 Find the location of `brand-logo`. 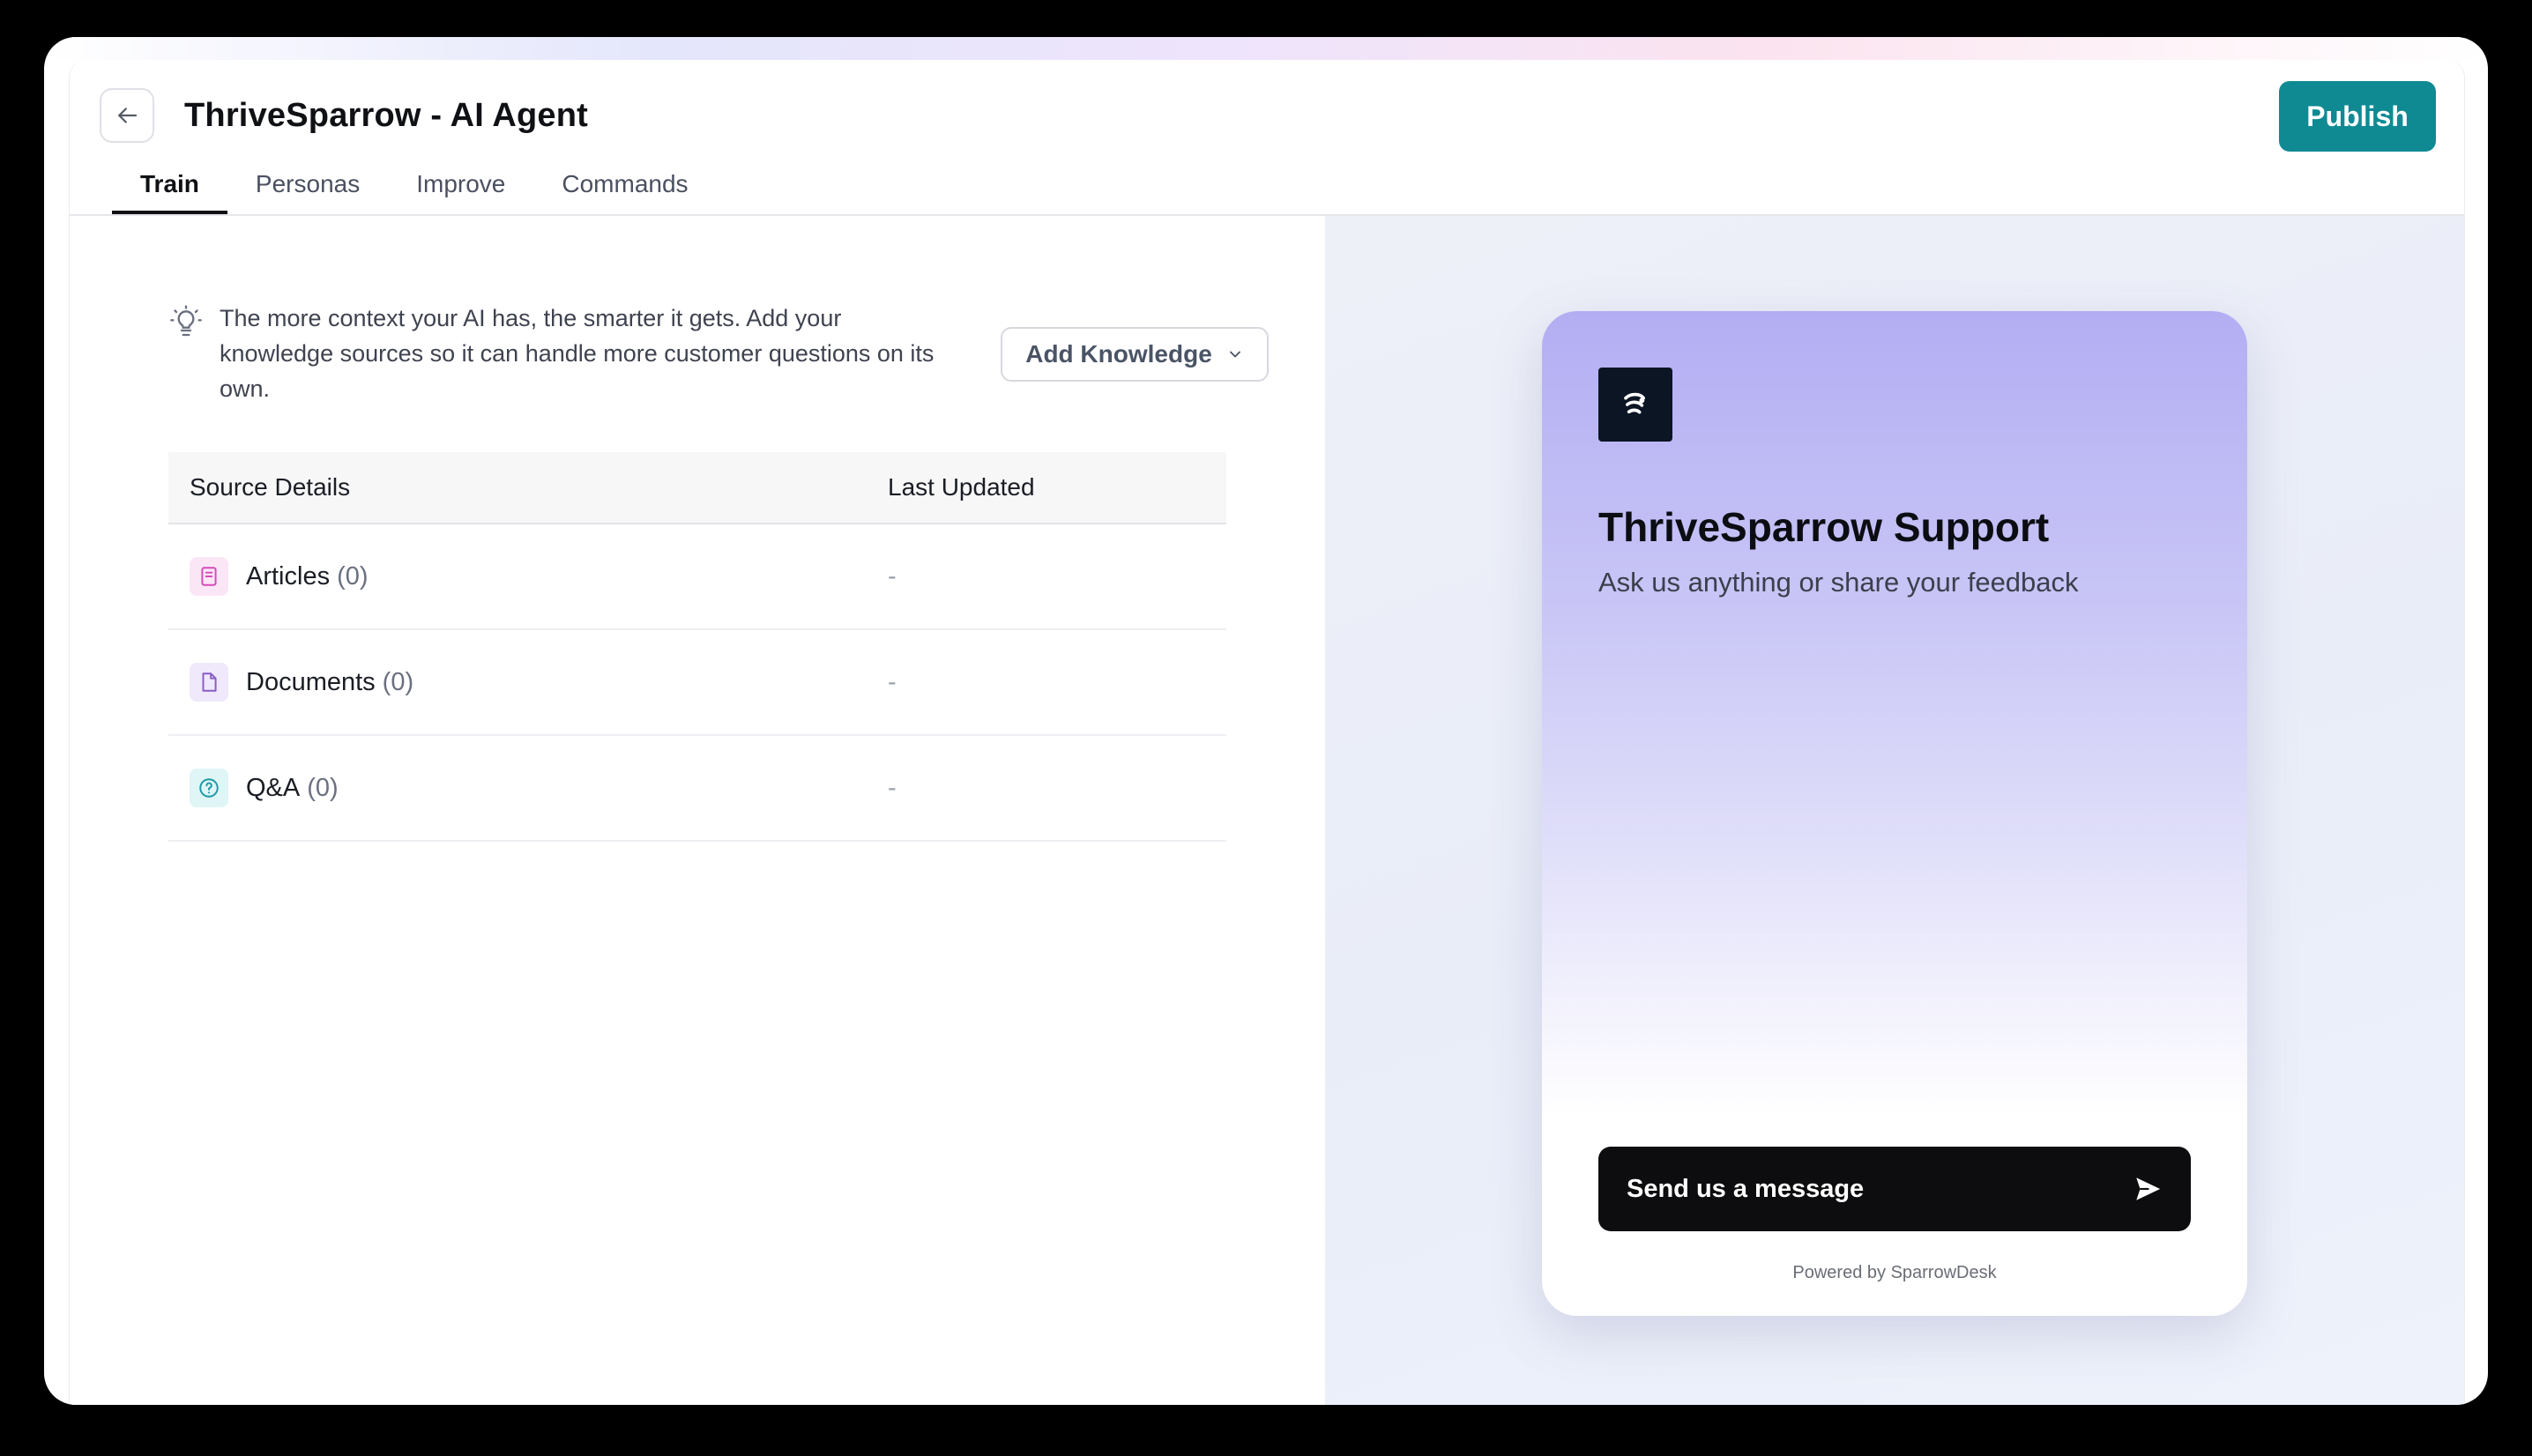

brand-logo is located at coordinates (1635, 405).